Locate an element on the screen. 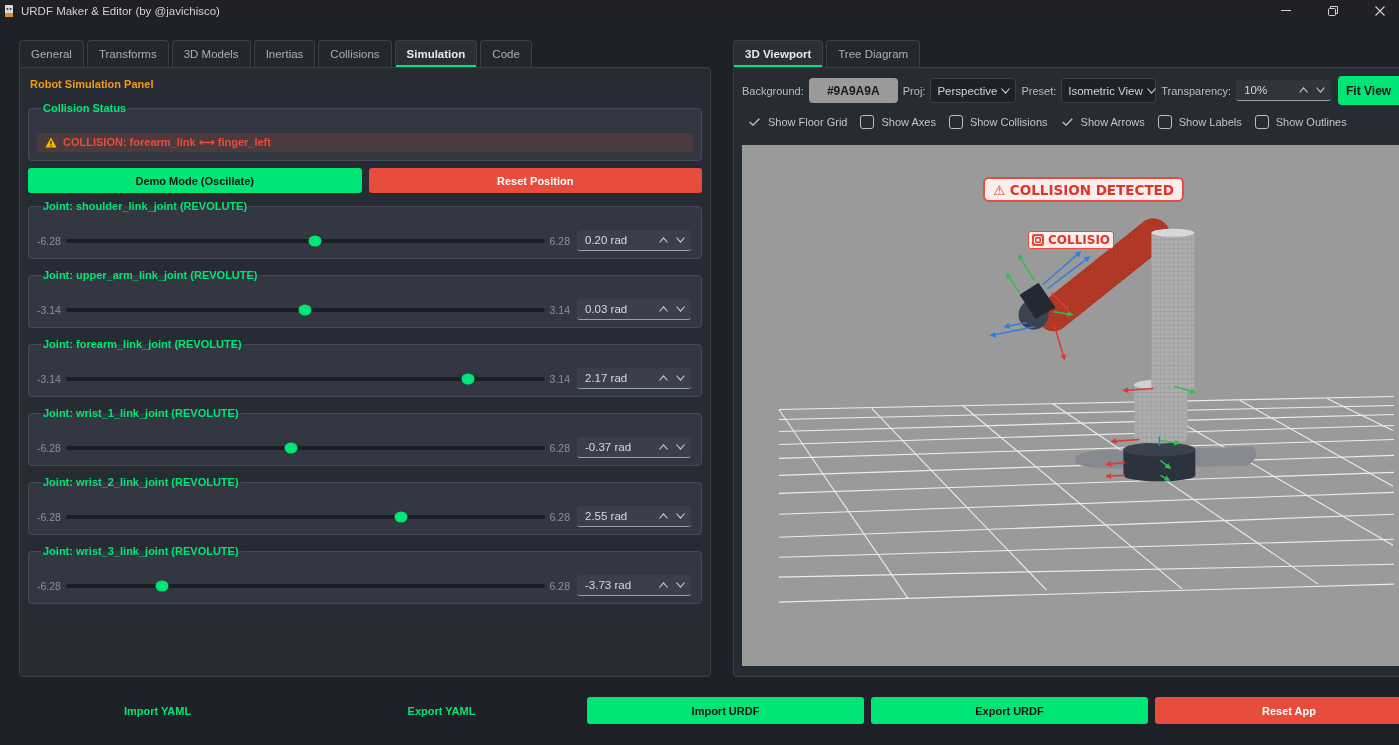 The image size is (1399, 745). tag-label: COLLISIO is located at coordinates (1079, 240).